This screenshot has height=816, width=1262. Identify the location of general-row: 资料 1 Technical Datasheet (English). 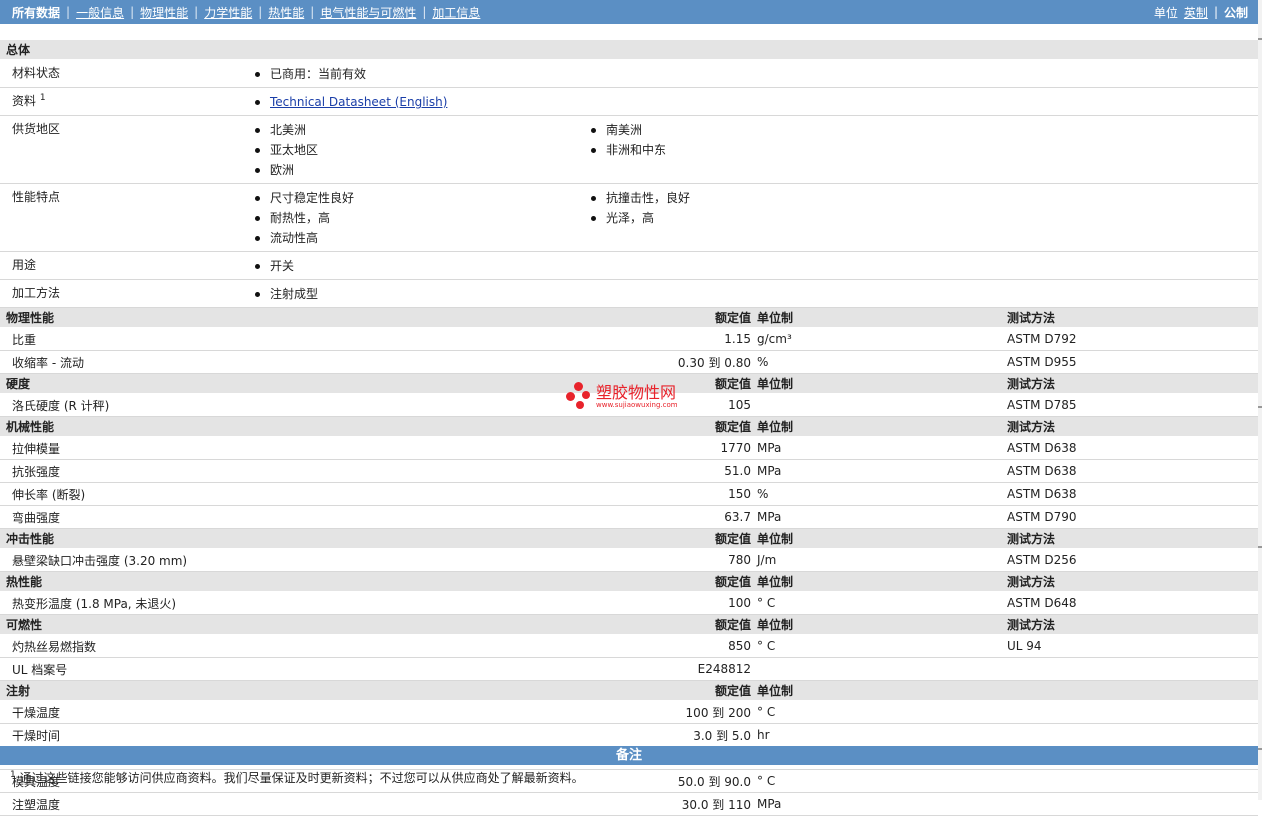
(629, 101).